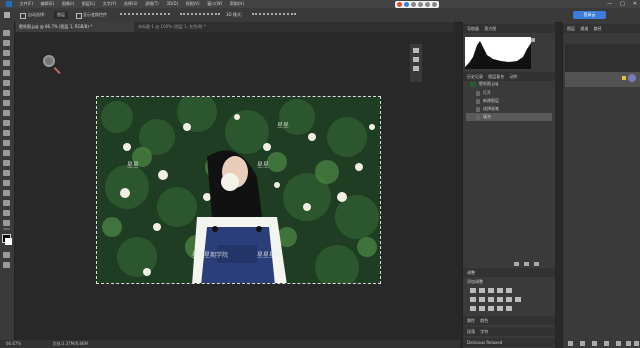  I want to click on tab-layers: 图层, so click(571, 28).